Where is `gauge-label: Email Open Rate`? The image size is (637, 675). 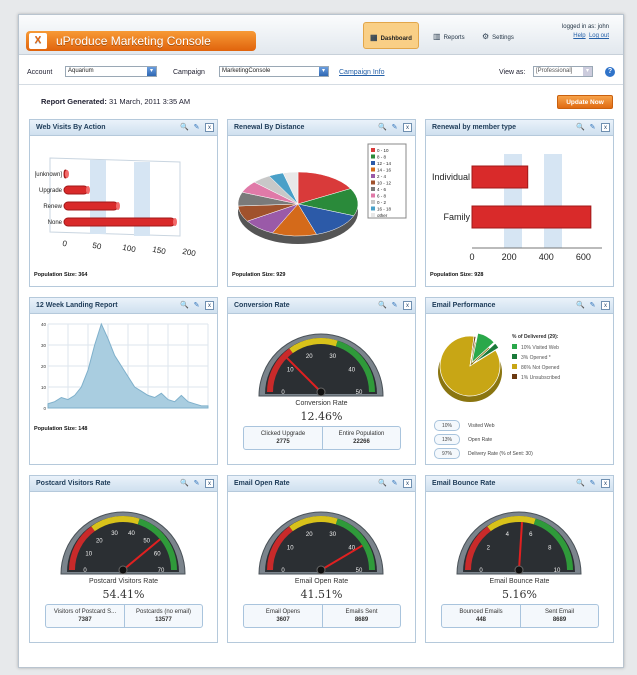 gauge-label: Email Open Rate is located at coordinates (321, 581).